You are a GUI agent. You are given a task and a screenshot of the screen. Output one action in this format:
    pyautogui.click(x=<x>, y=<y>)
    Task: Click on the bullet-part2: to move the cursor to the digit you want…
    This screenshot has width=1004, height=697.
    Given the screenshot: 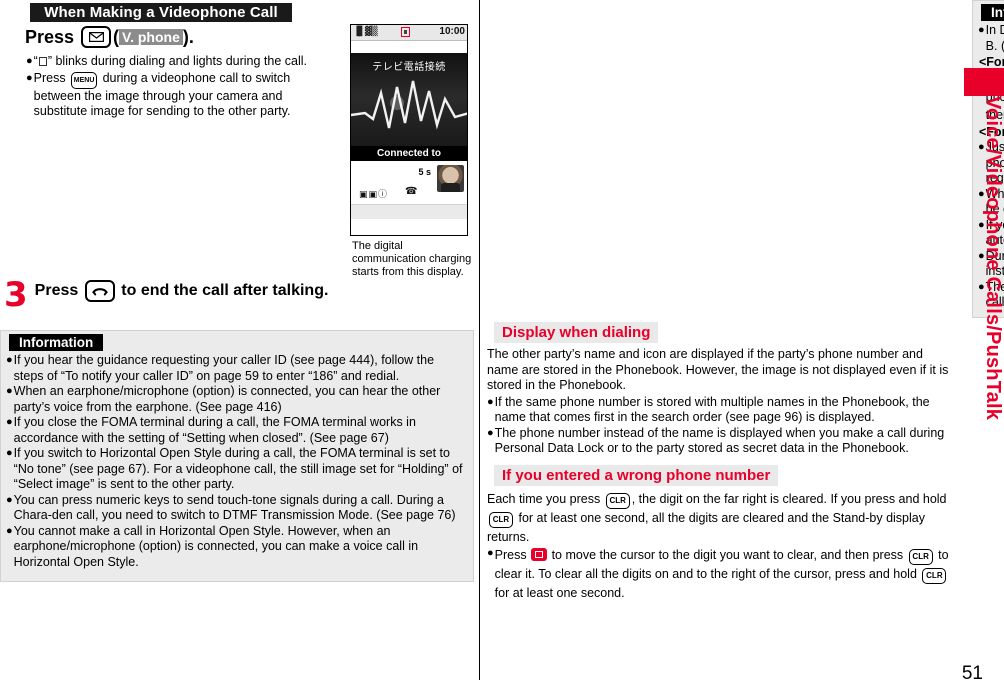 What is the action you would take?
    pyautogui.click(x=727, y=555)
    